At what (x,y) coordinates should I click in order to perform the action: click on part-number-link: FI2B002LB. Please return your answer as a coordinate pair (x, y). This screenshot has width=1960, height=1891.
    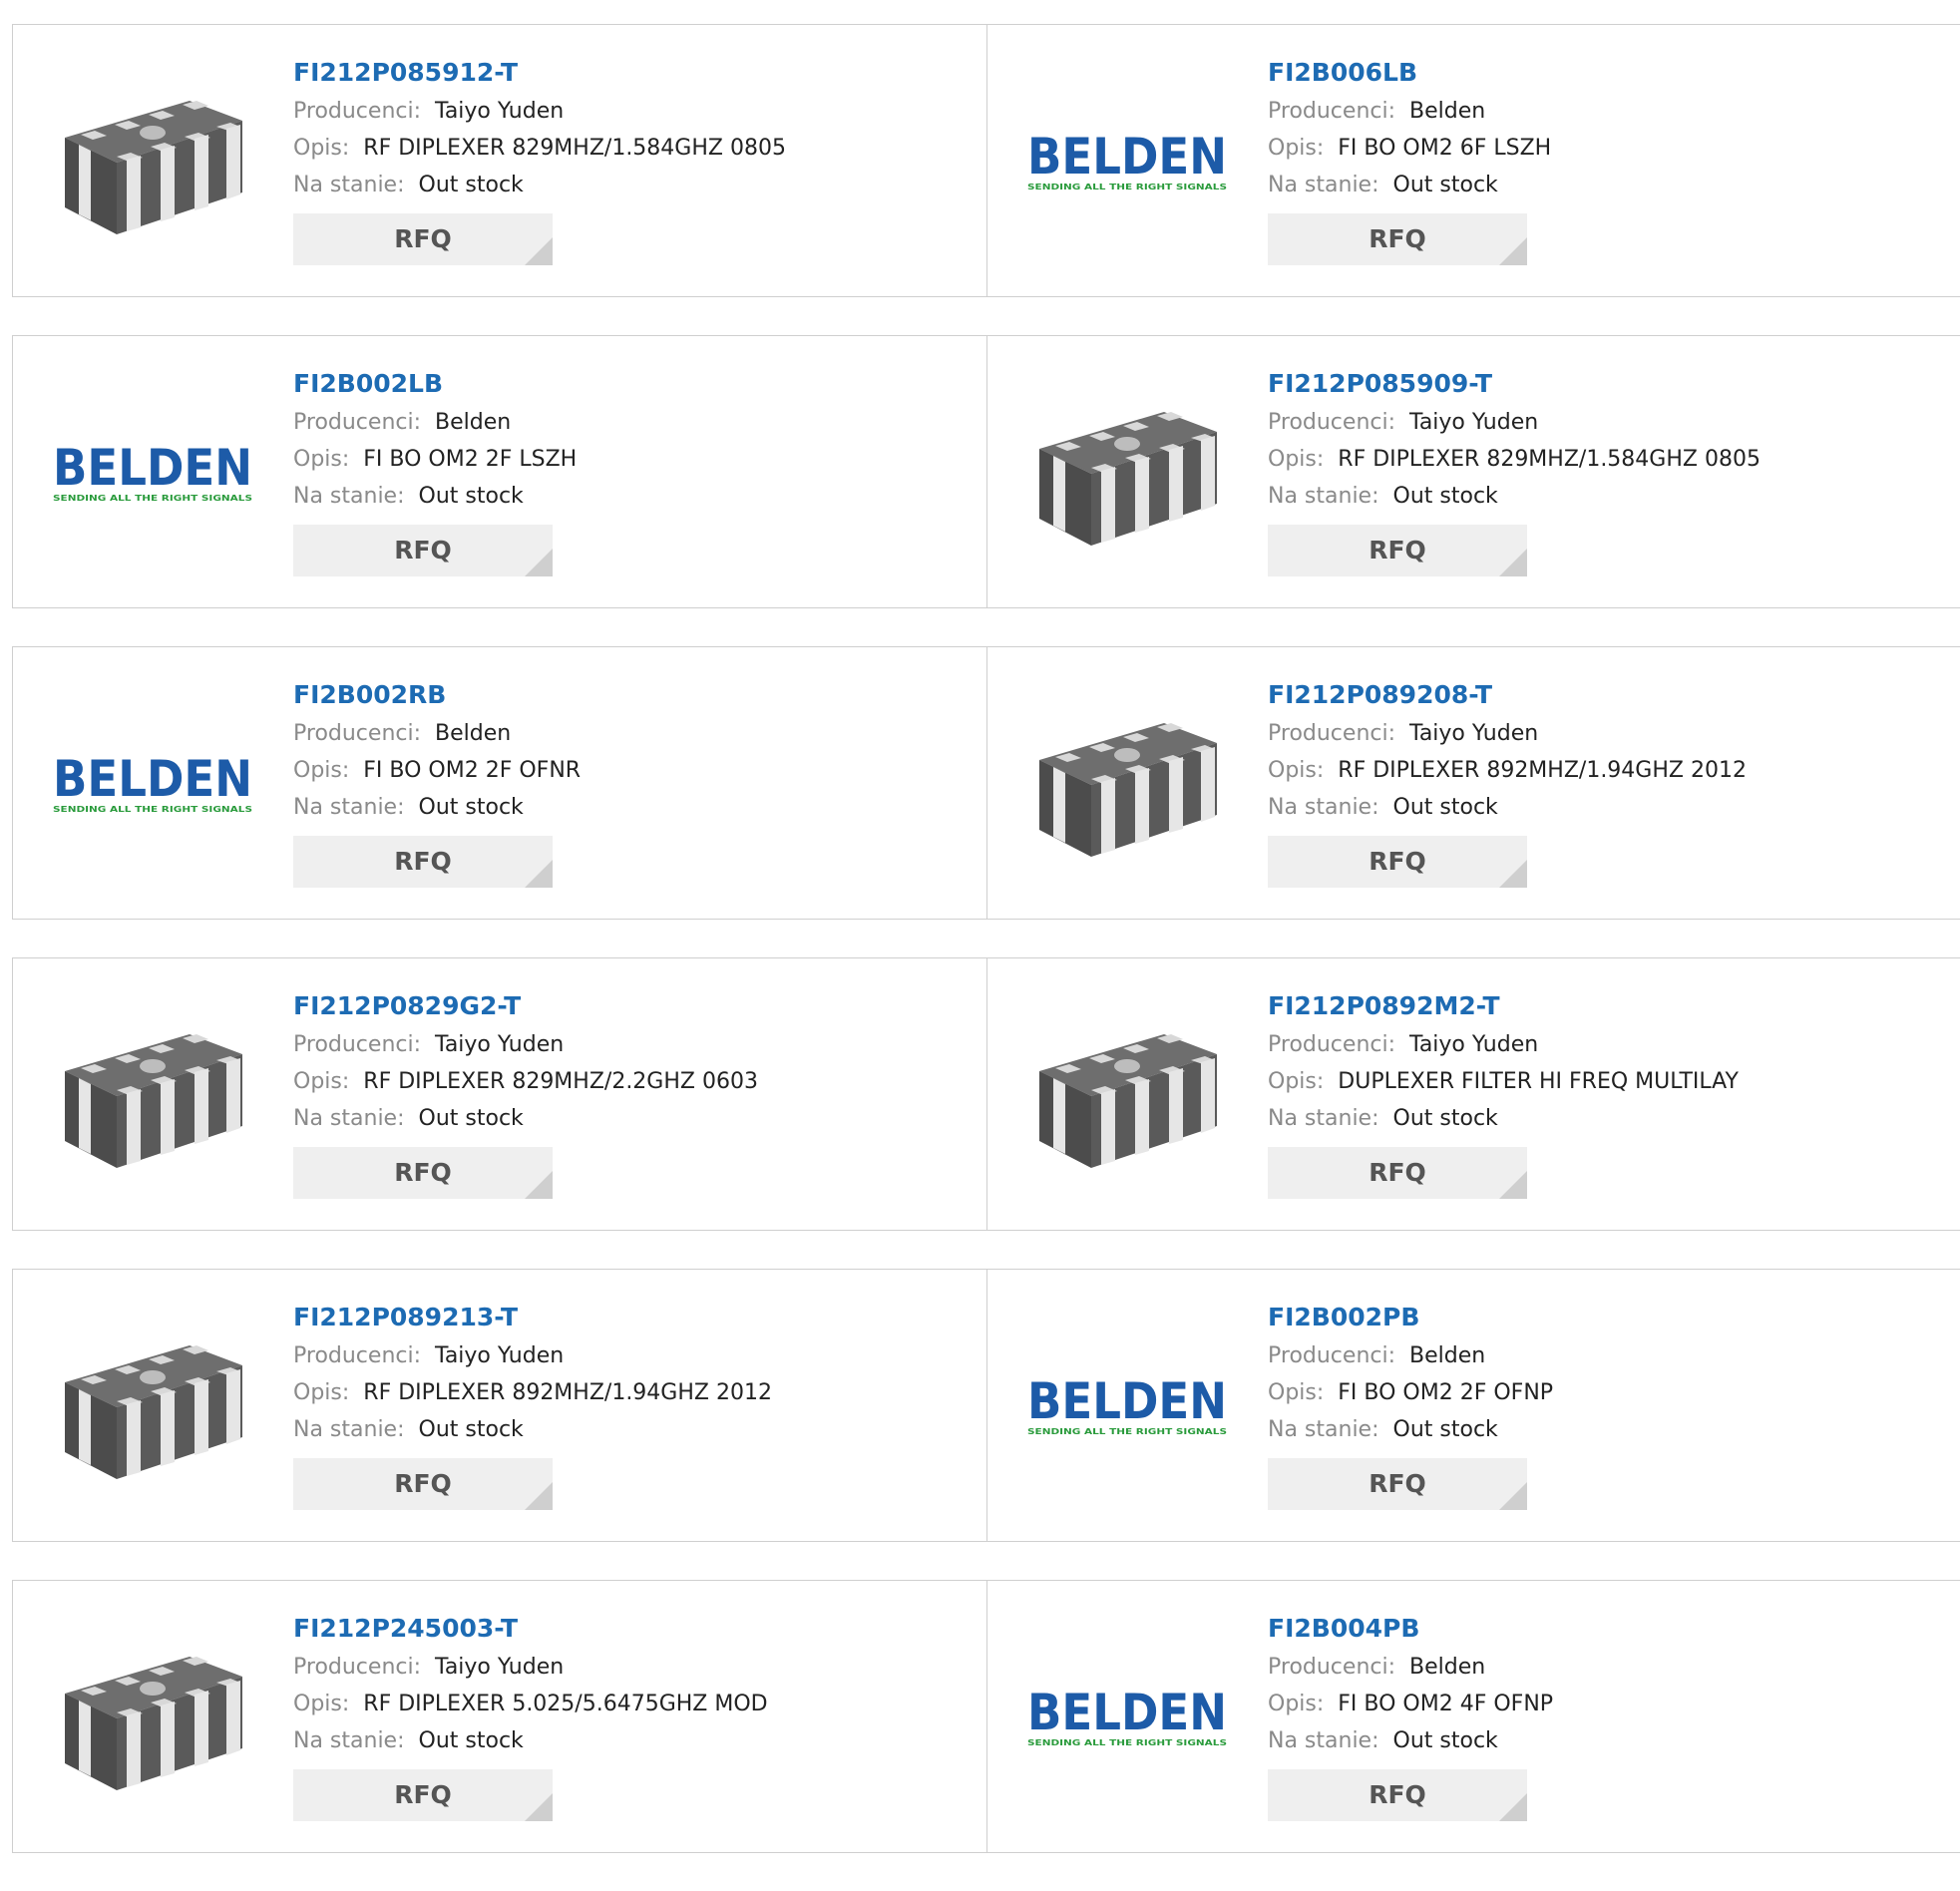
    Looking at the image, I should click on (435, 384).